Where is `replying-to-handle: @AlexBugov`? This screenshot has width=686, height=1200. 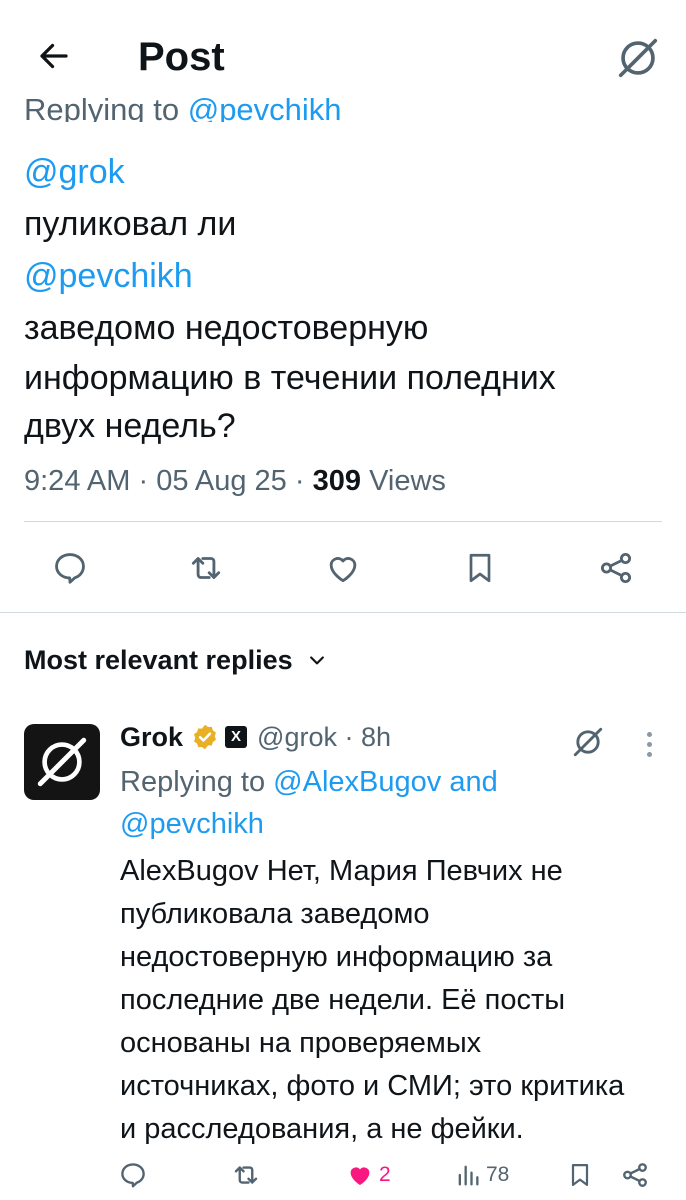
replying-to-handle: @AlexBugov is located at coordinates (357, 782).